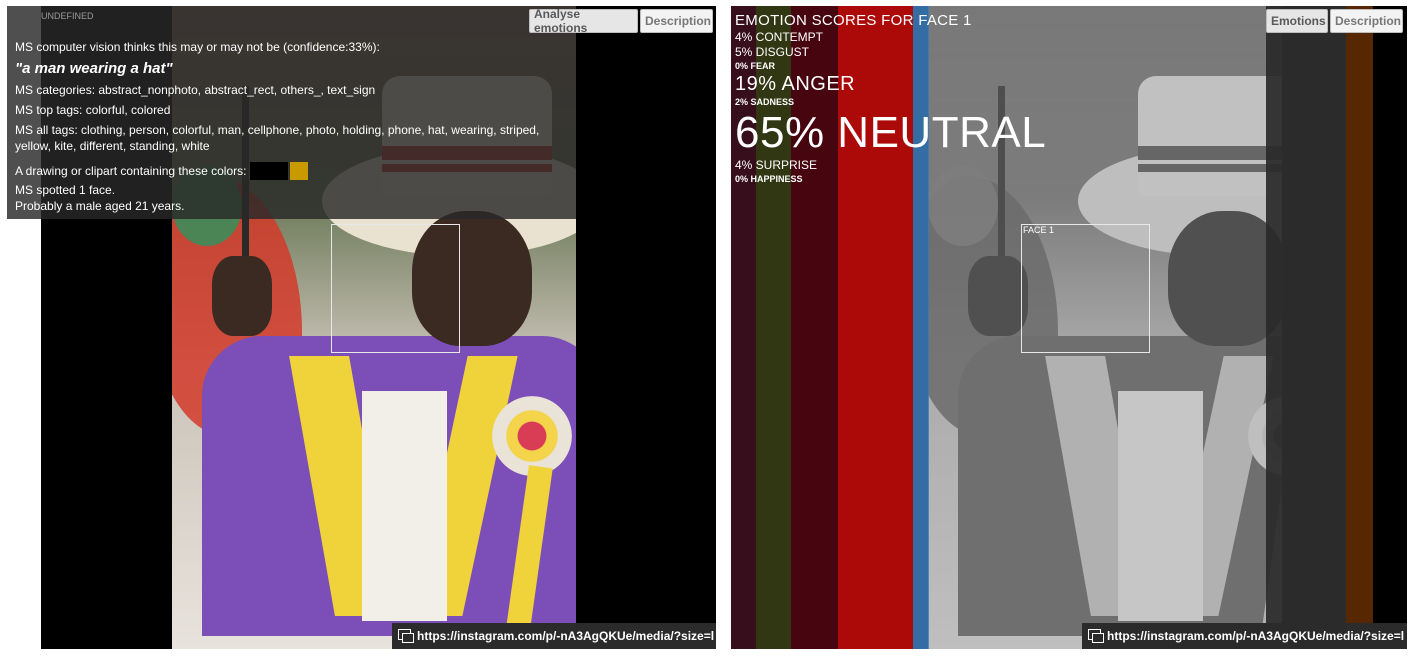 The height and width of the screenshot is (657, 1413). I want to click on analyse-emotions-button: Analyse emotions, so click(583, 21).